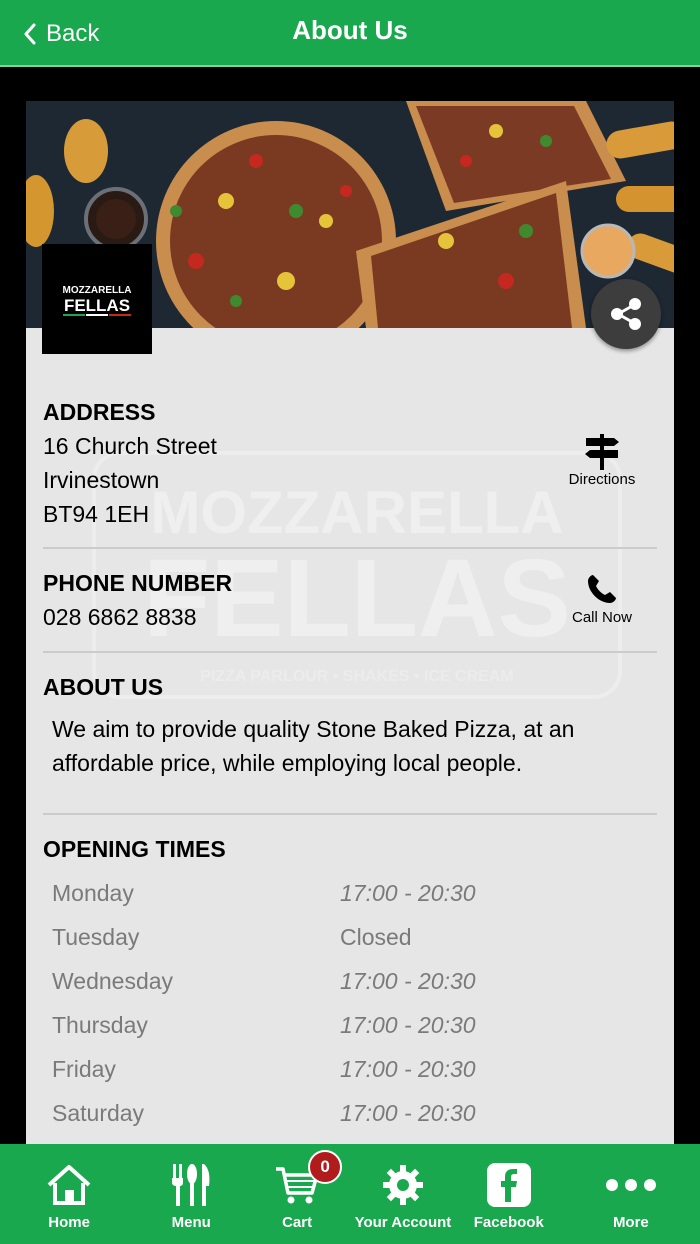 Image resolution: width=700 pixels, height=1244 pixels. Describe the element at coordinates (120, 617) in the screenshot. I see `phone-number: 028 6862 8838` at that location.